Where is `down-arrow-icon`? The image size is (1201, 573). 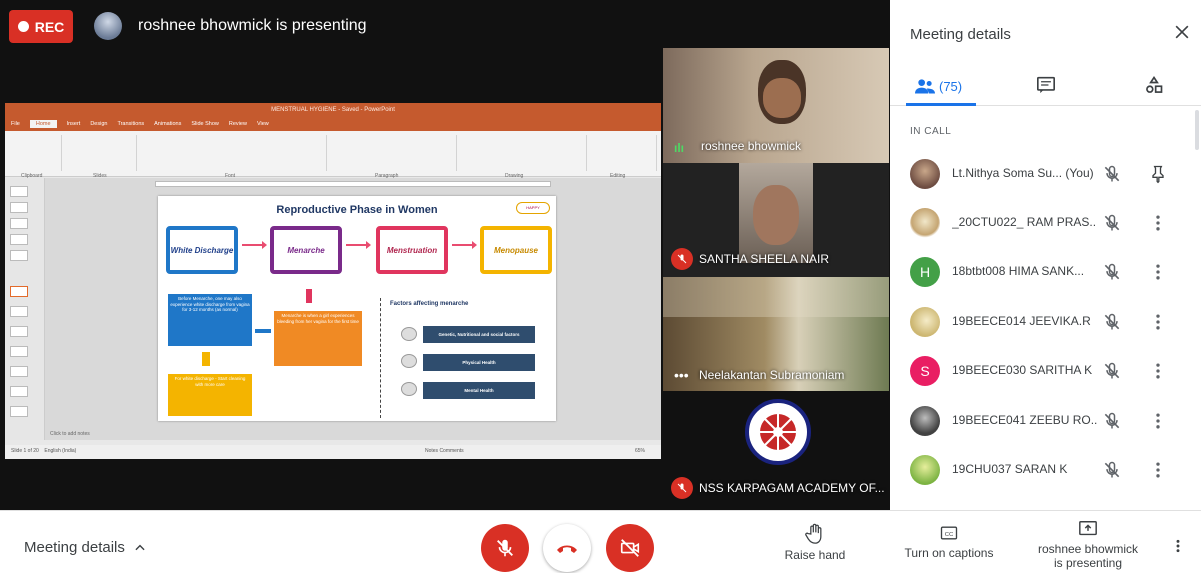
down-arrow-icon is located at coordinates (309, 296).